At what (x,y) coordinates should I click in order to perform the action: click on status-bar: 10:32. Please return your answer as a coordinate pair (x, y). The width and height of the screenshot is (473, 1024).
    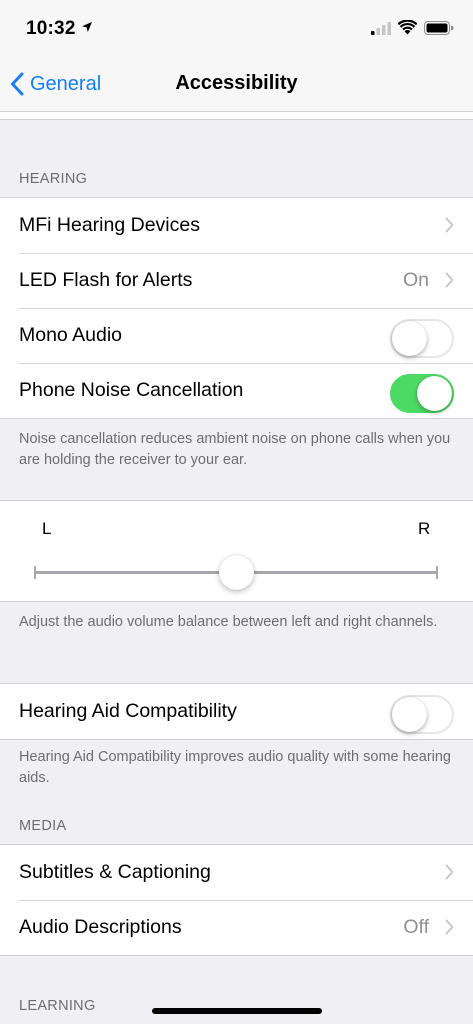
    Looking at the image, I should click on (236, 29).